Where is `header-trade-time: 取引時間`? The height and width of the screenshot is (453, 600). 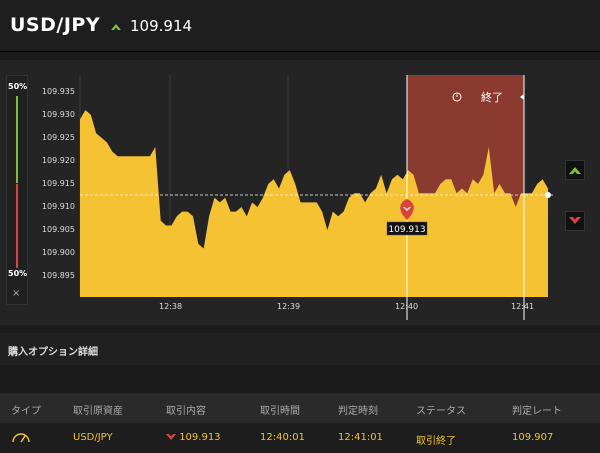
header-trade-time: 取引時間 is located at coordinates (280, 411).